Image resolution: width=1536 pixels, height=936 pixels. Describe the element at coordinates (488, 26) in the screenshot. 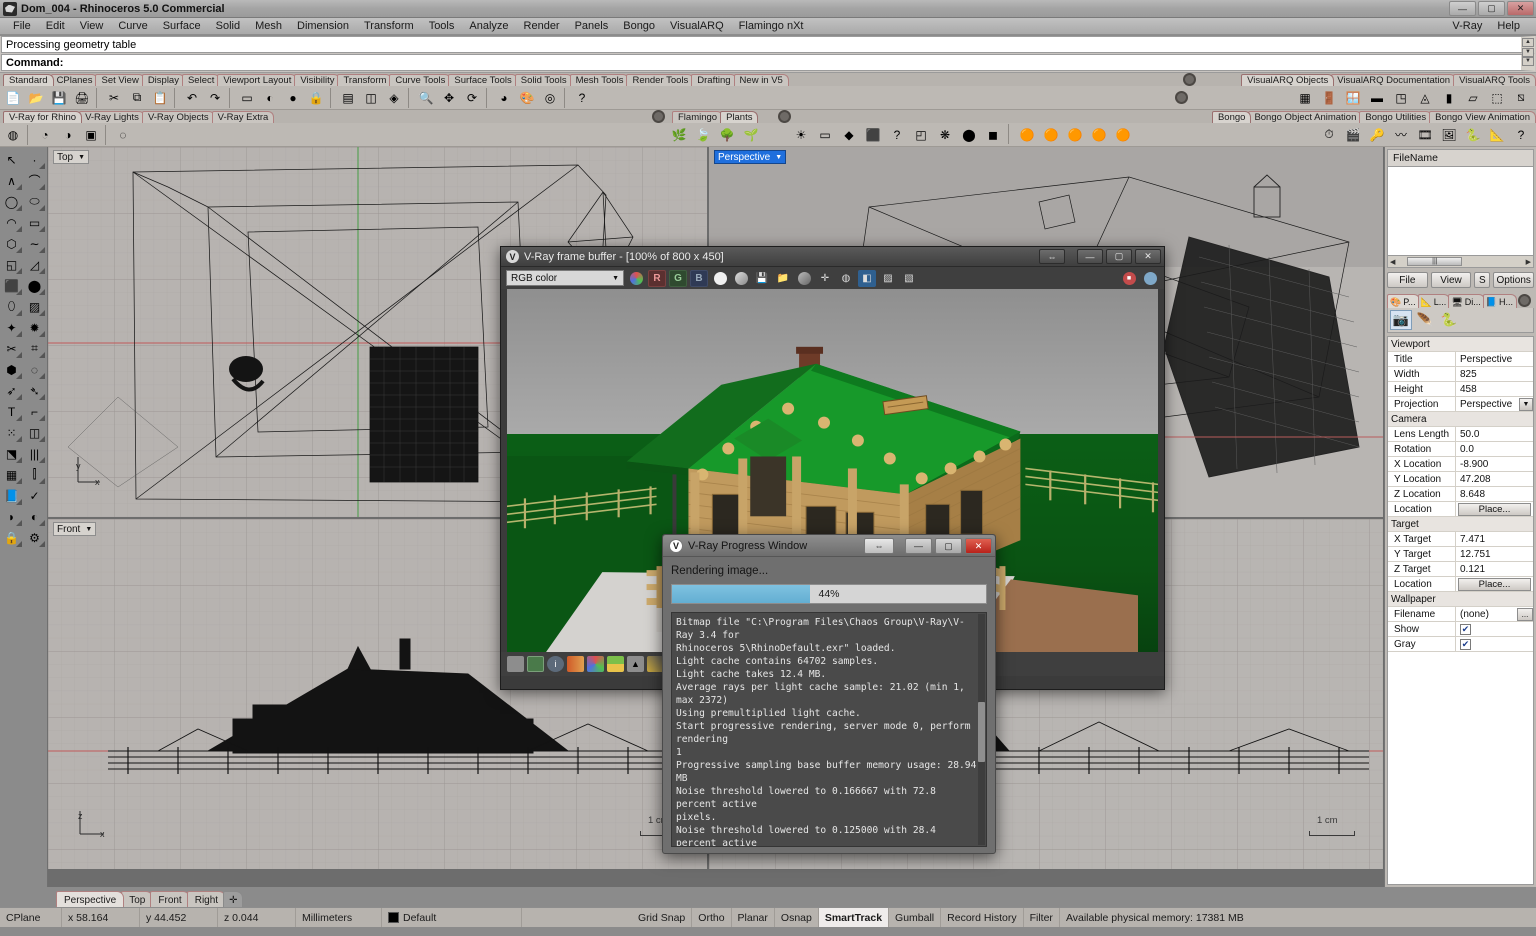

I see `menu-item-analyze: Analyze` at that location.